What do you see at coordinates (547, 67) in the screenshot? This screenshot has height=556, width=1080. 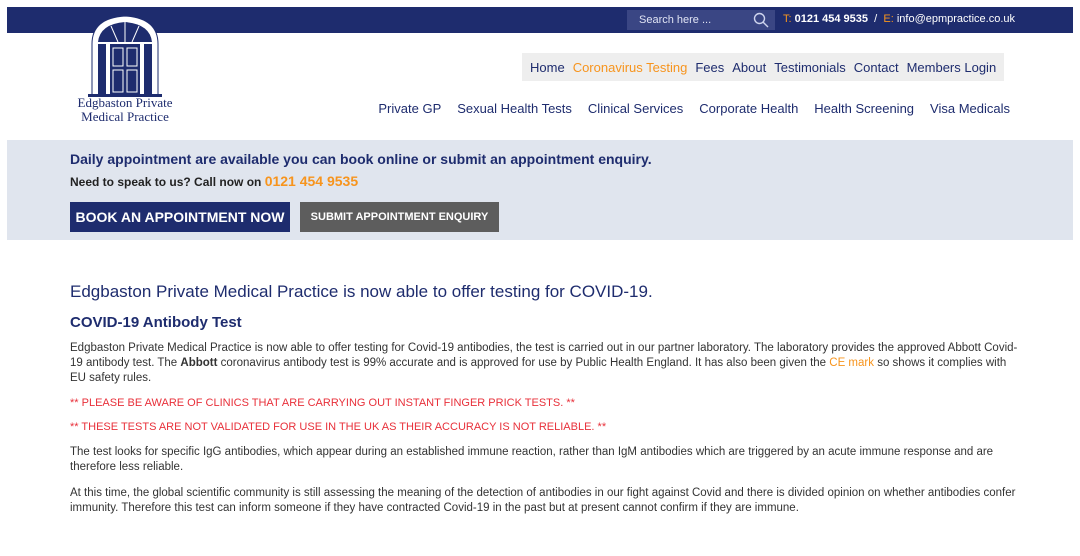 I see `nav-home: Home` at bounding box center [547, 67].